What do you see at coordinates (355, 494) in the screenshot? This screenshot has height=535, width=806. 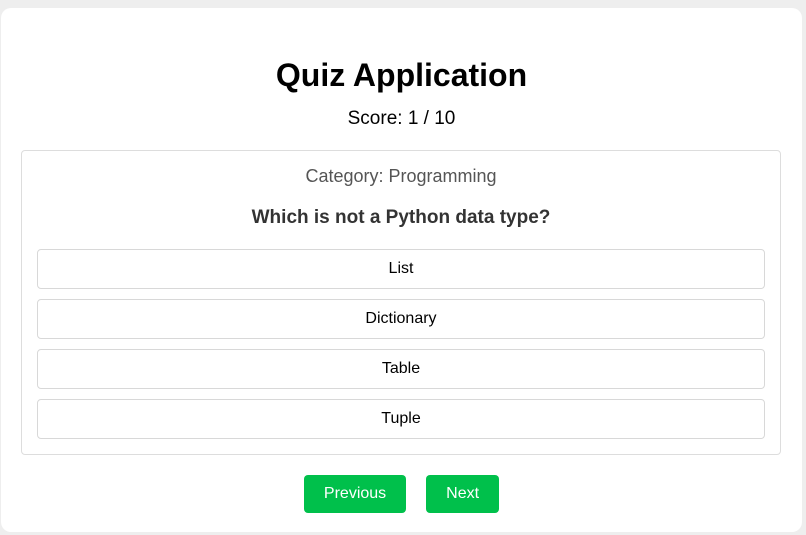 I see `previous-button: Previous` at bounding box center [355, 494].